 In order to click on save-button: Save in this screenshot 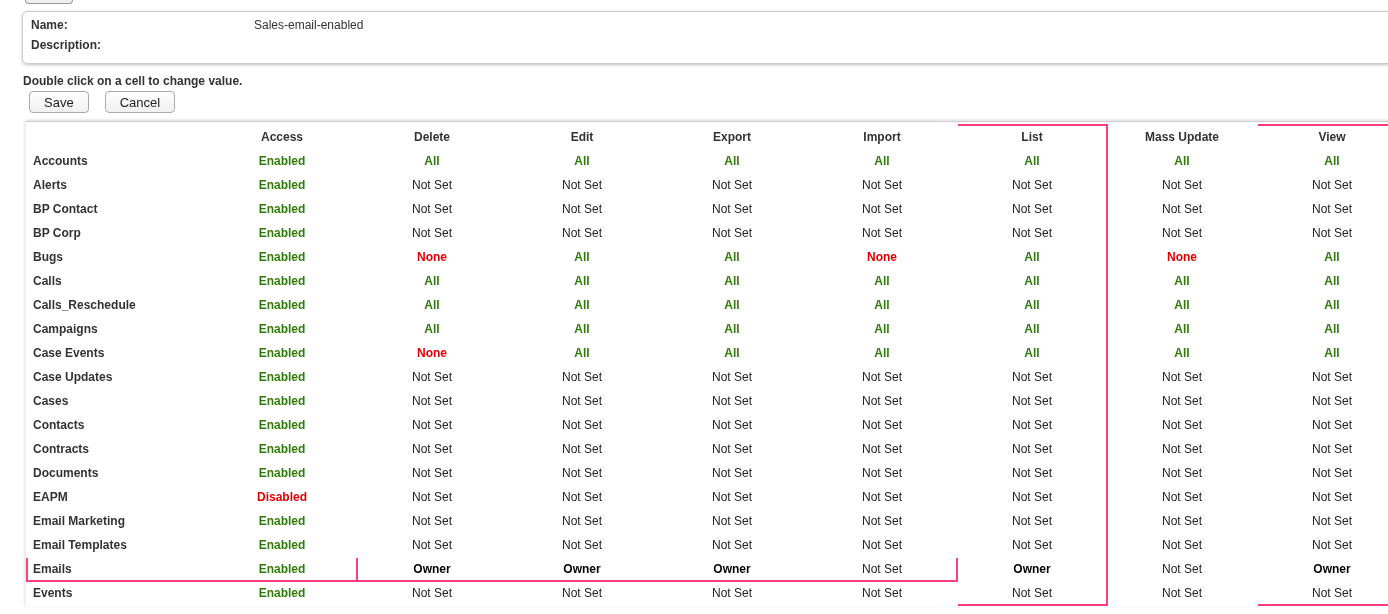, I will do `click(59, 102)`.